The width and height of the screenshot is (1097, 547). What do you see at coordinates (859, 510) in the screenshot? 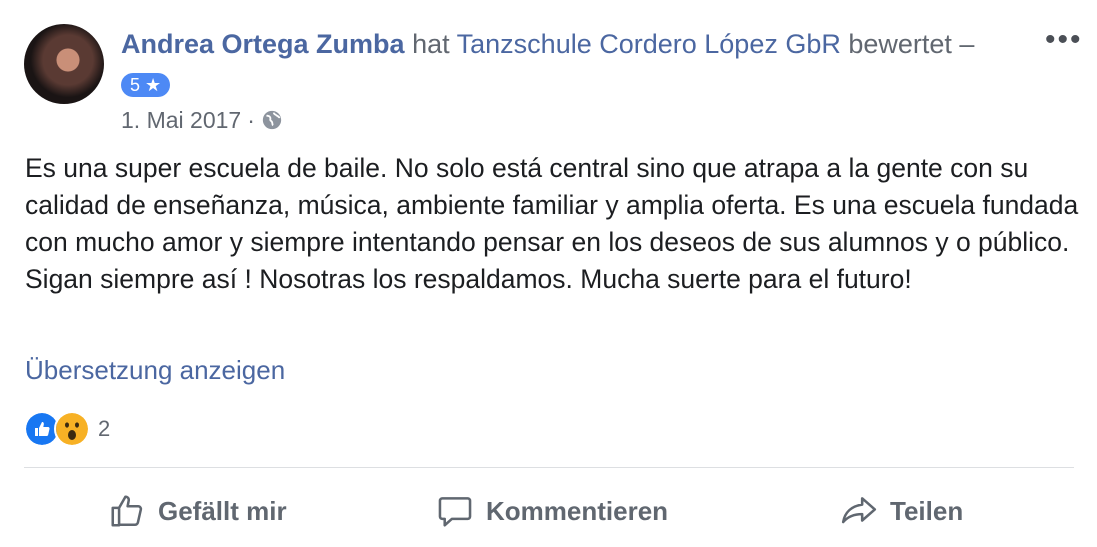
I see `share-arrow-icon` at bounding box center [859, 510].